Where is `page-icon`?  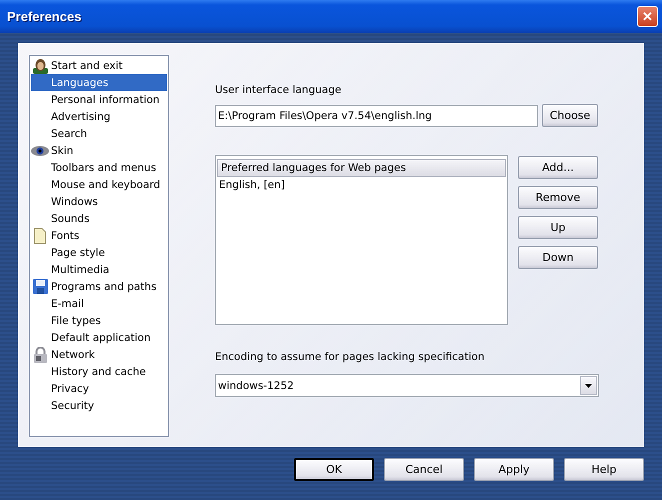 page-icon is located at coordinates (40, 236).